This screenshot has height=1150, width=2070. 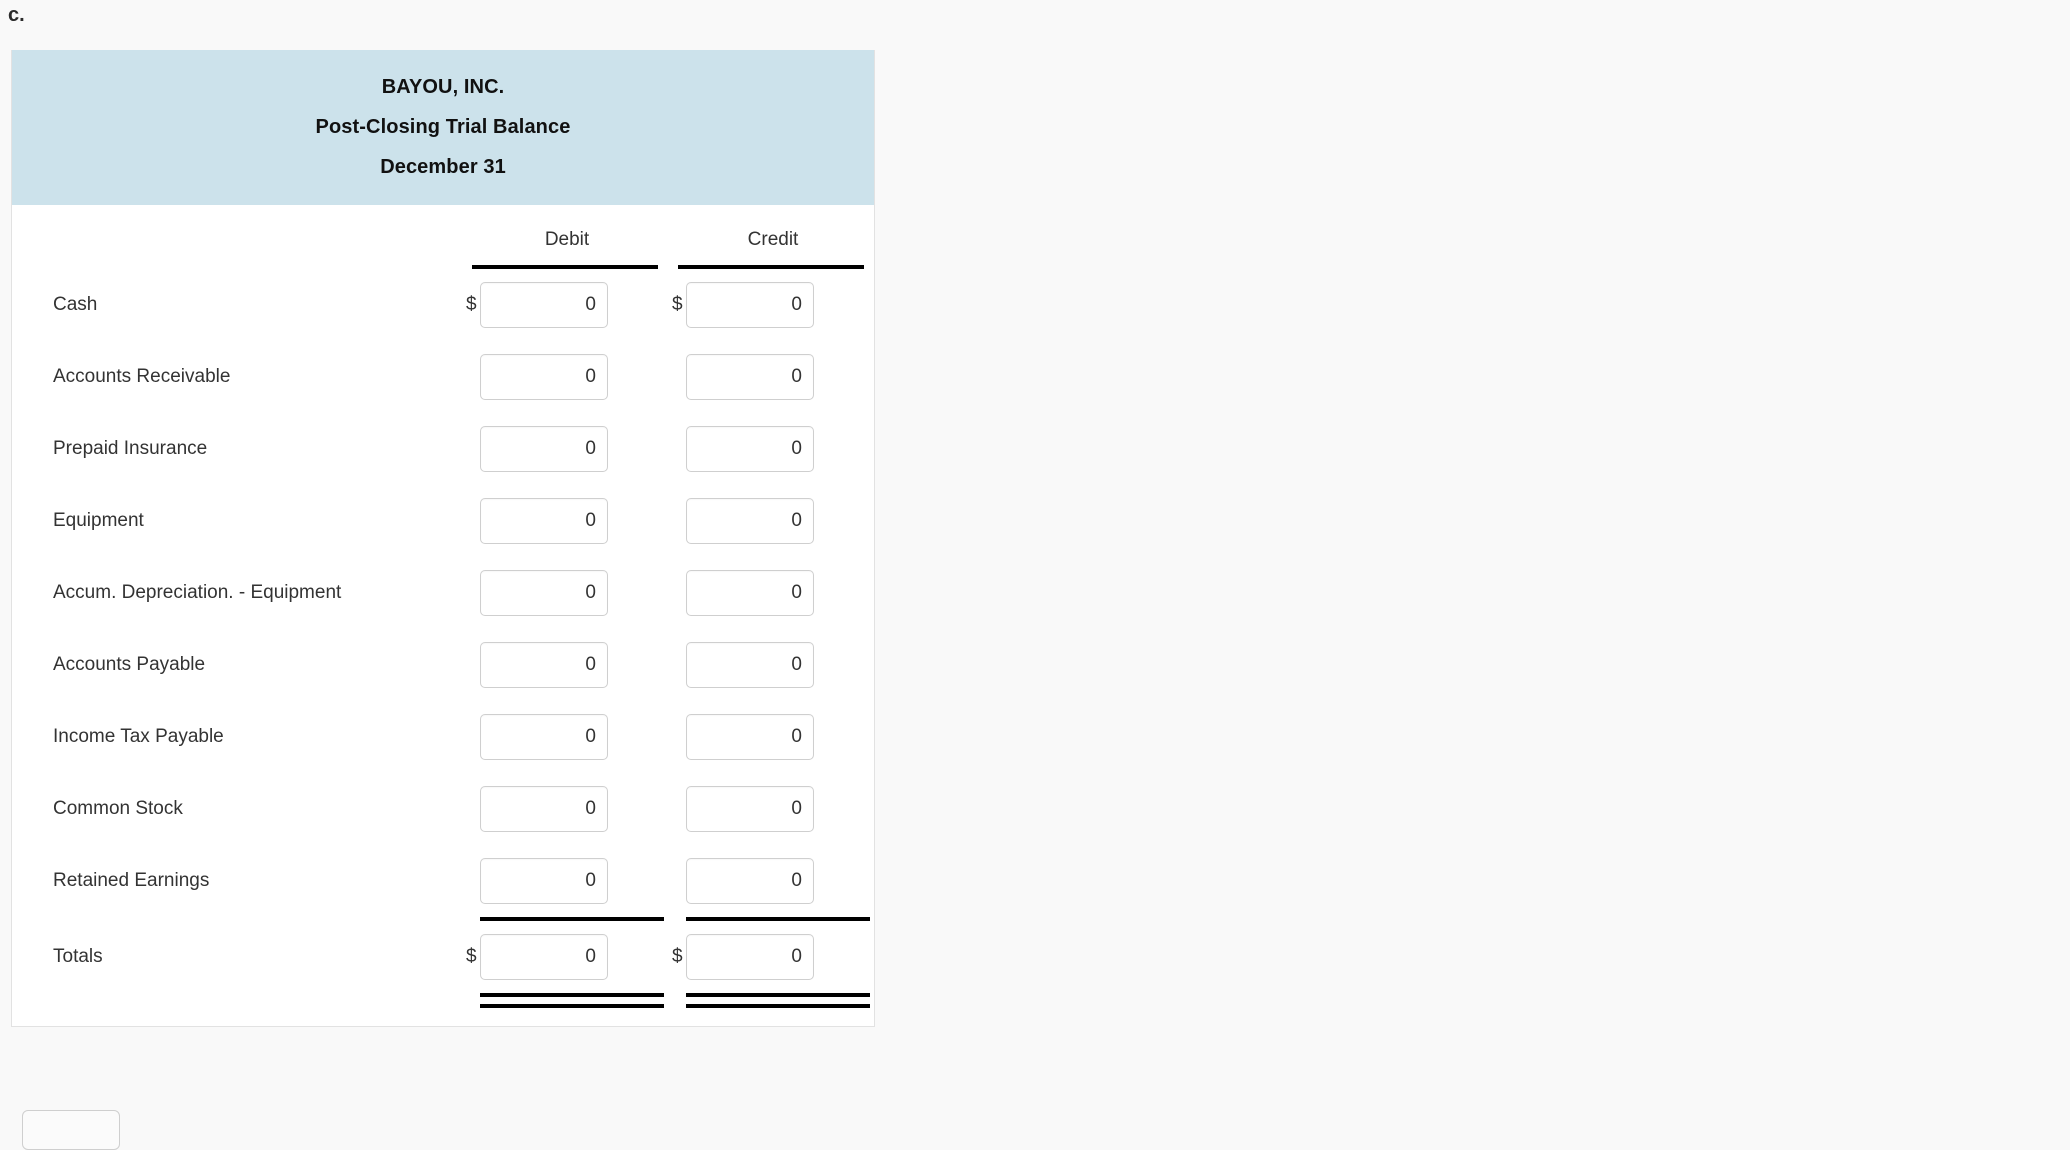 What do you see at coordinates (750, 957) in the screenshot?
I see `credit-input-totals` at bounding box center [750, 957].